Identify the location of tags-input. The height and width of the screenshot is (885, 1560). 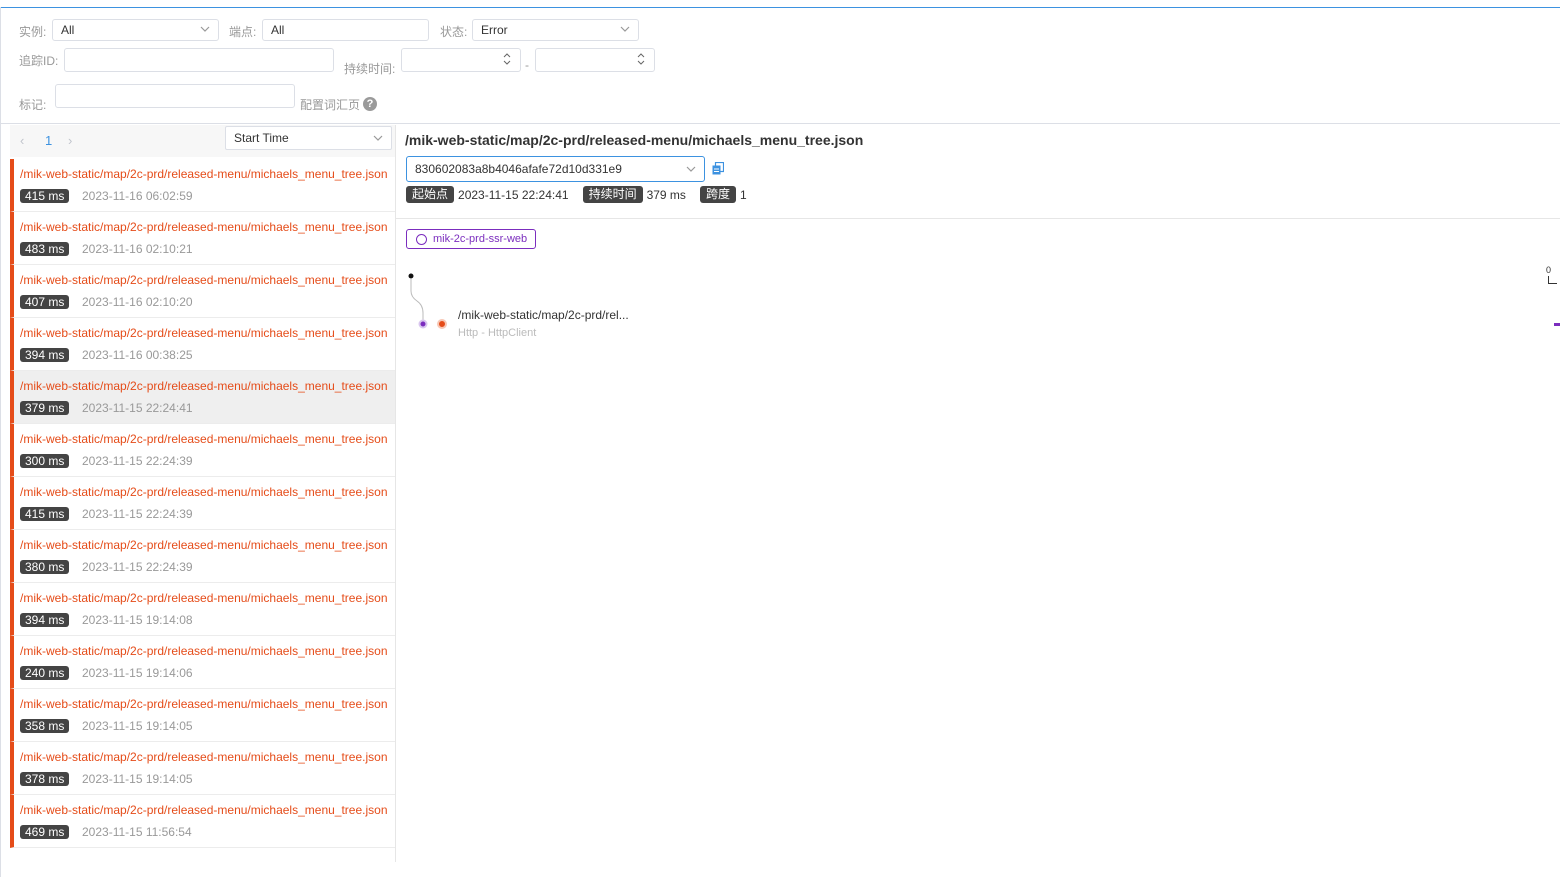
(175, 96).